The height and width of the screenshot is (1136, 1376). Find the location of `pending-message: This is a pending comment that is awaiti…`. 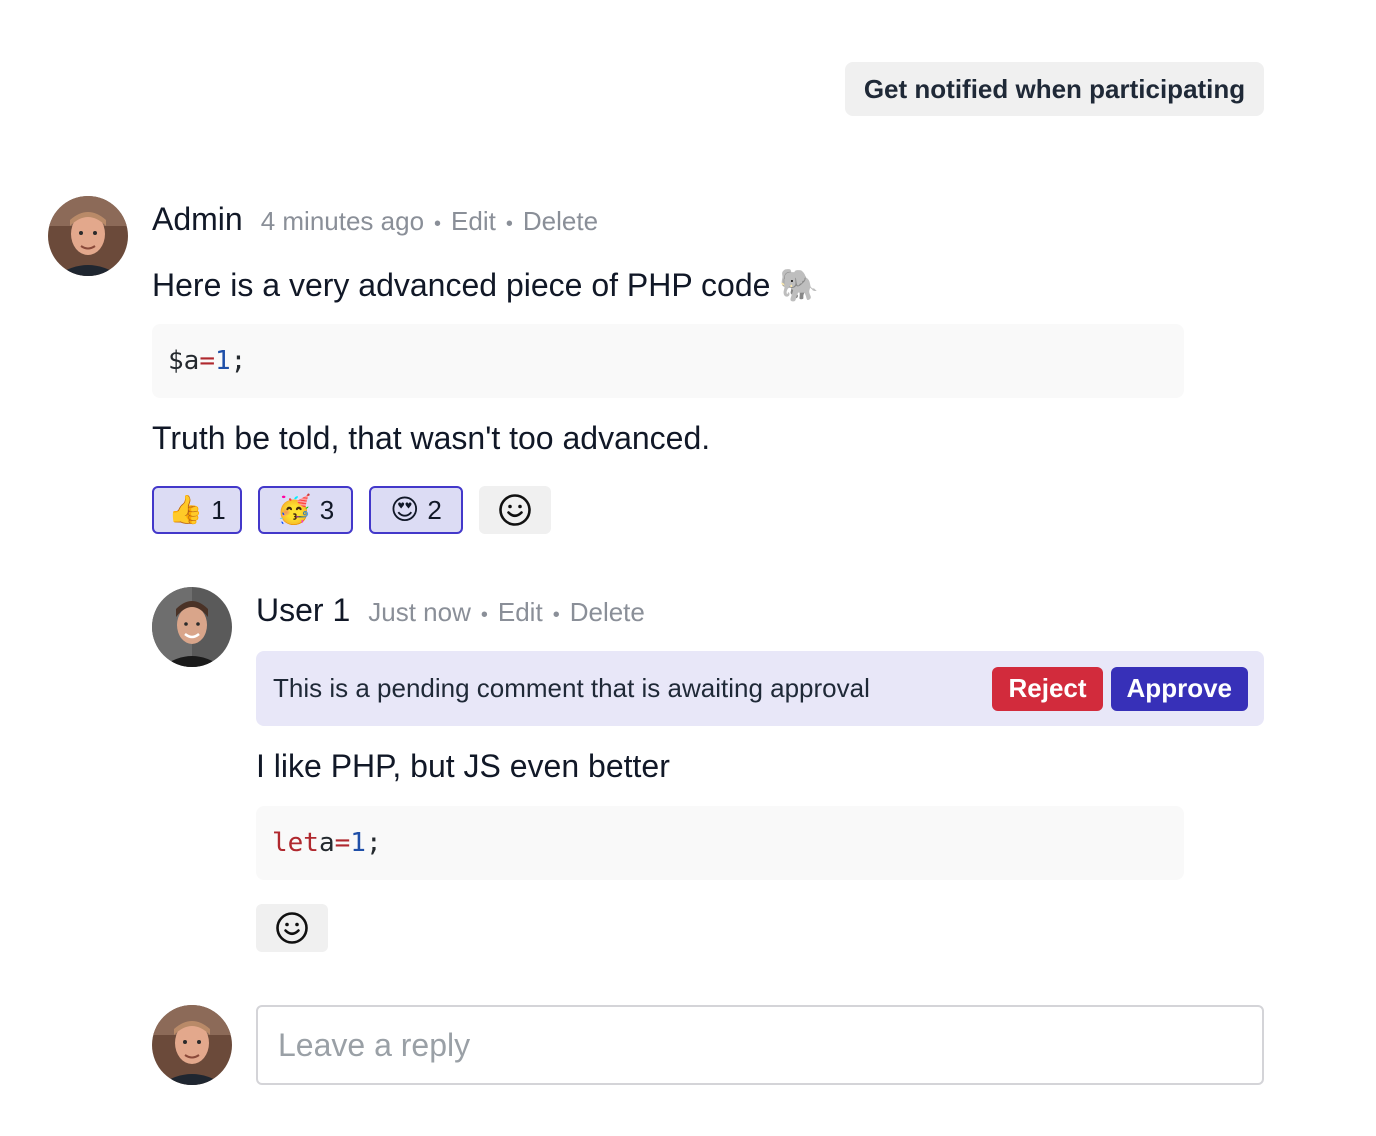

pending-message: This is a pending comment that is awaiti… is located at coordinates (571, 688).